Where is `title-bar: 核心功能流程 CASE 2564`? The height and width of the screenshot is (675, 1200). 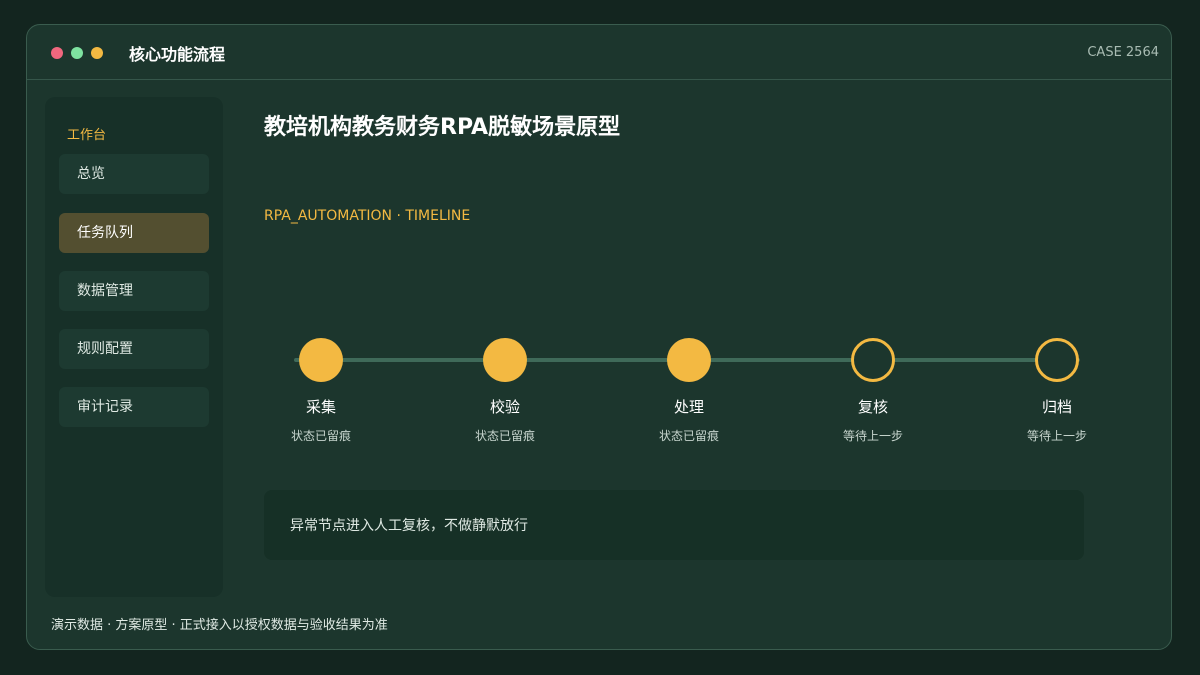 title-bar: 核心功能流程 CASE 2564 is located at coordinates (599, 52).